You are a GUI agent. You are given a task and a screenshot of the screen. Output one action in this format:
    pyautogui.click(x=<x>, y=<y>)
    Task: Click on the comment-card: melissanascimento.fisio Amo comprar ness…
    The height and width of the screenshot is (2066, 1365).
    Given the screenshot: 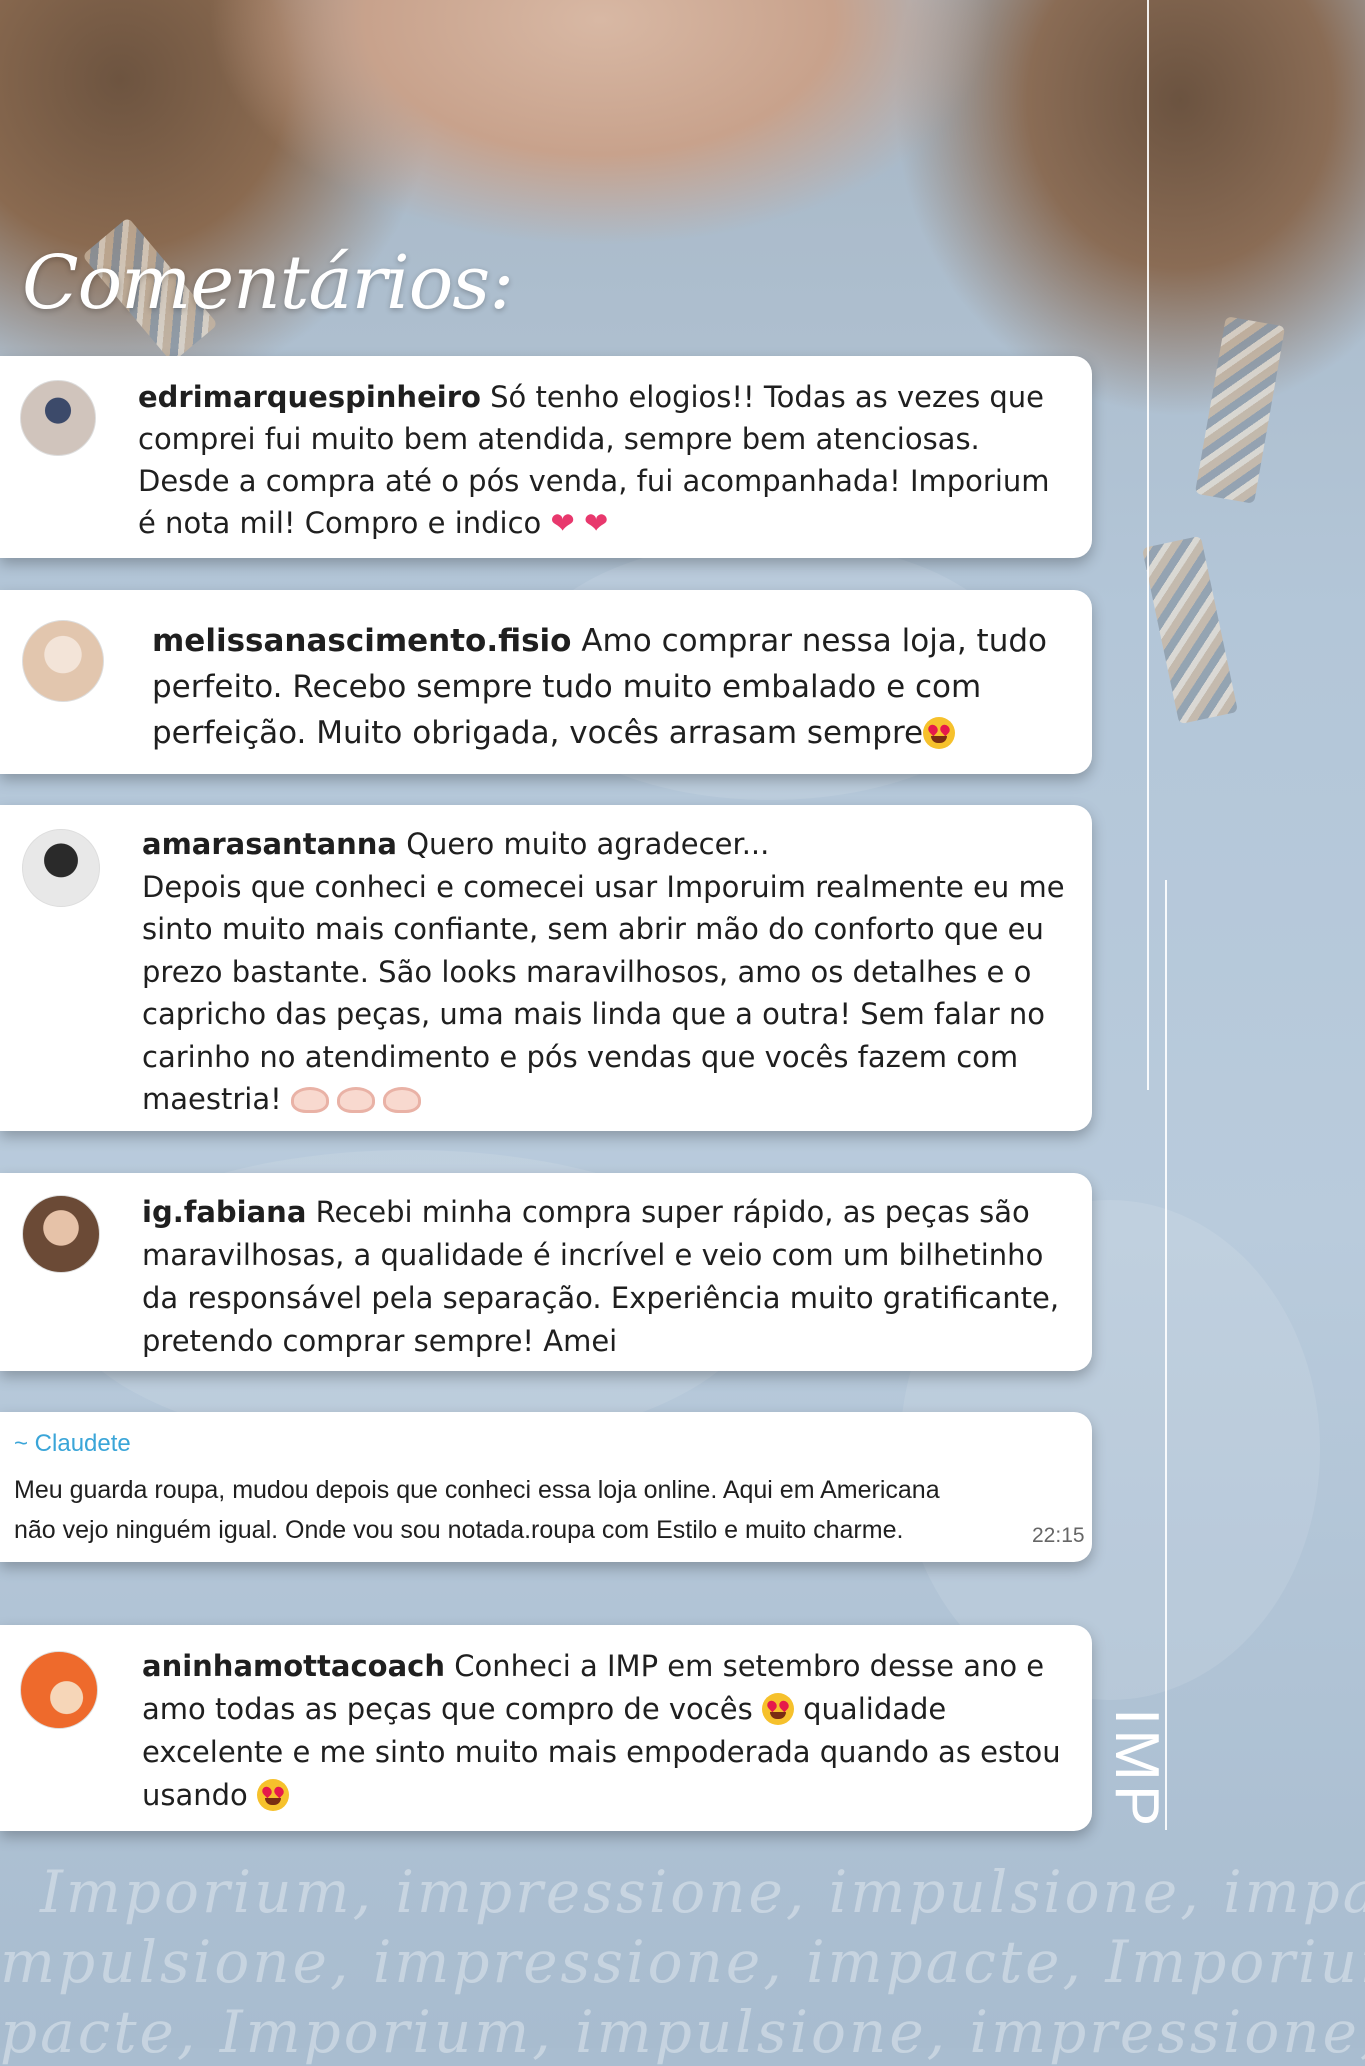 What is the action you would take?
    pyautogui.click(x=546, y=682)
    